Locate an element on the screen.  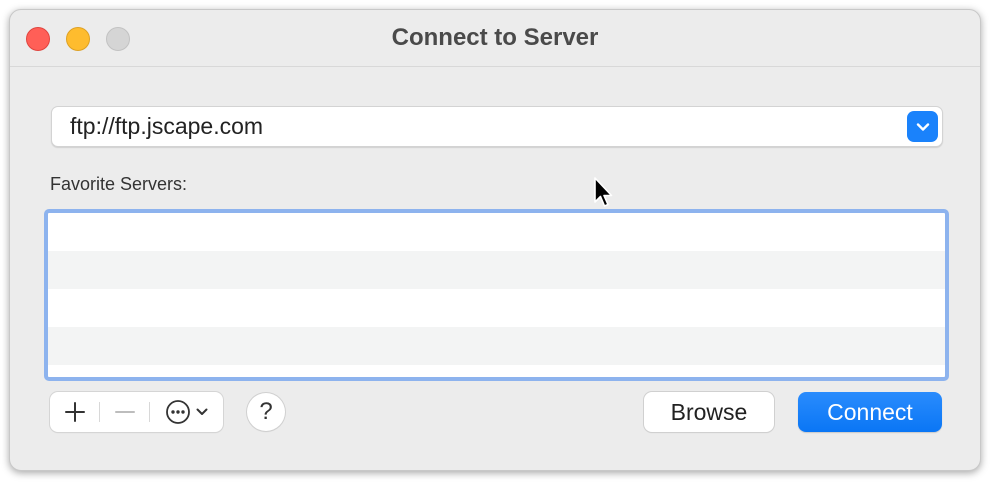
server-address-combobox is located at coordinates (497, 126).